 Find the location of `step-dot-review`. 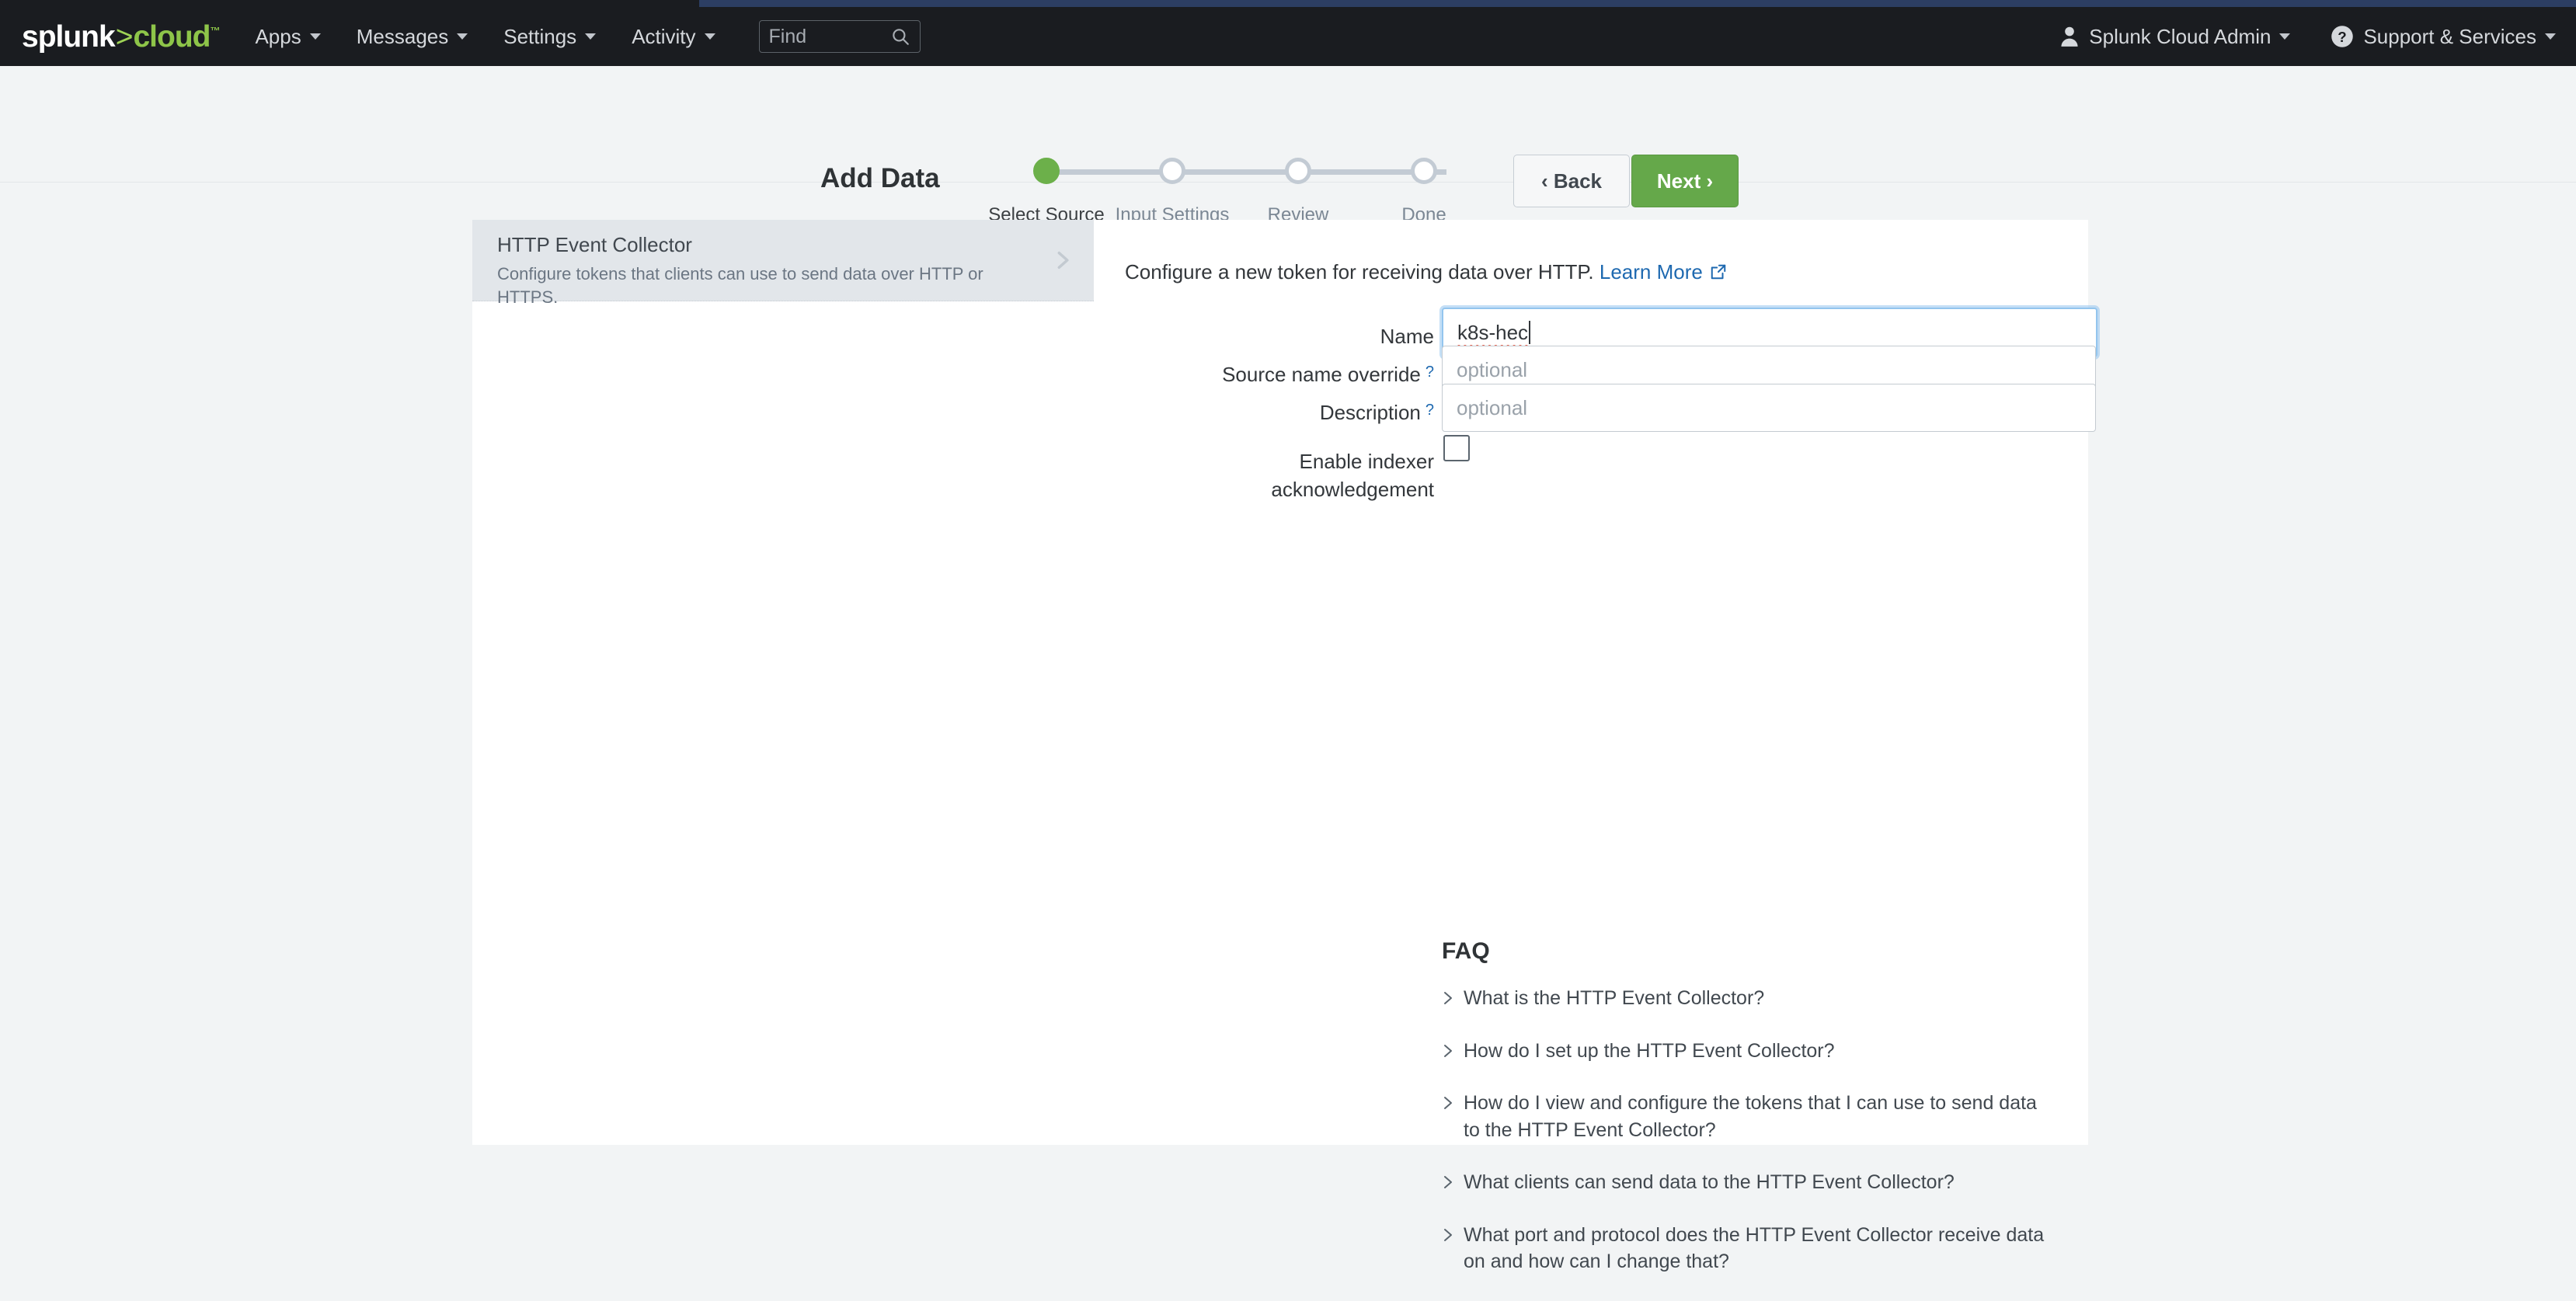

step-dot-review is located at coordinates (1298, 171).